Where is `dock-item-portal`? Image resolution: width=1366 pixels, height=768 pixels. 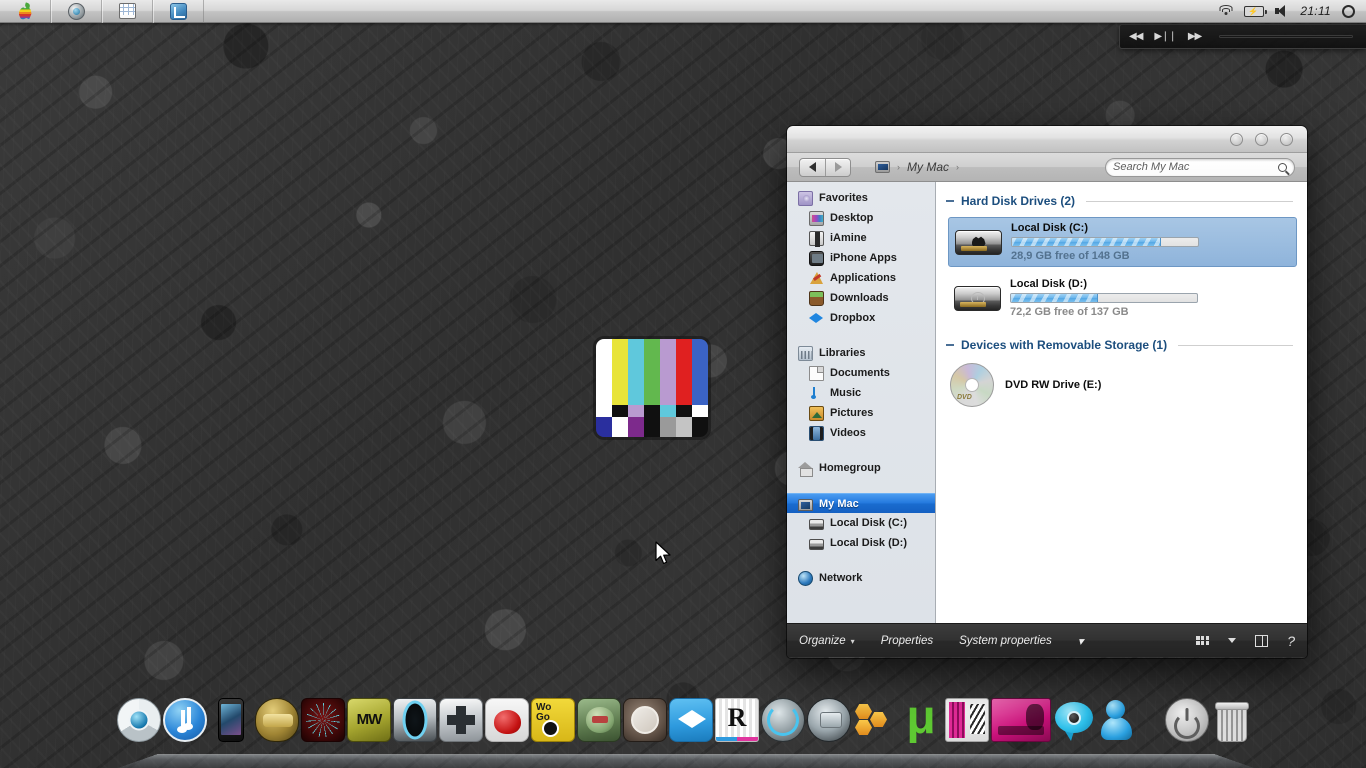
dock-item-portal is located at coordinates (415, 720).